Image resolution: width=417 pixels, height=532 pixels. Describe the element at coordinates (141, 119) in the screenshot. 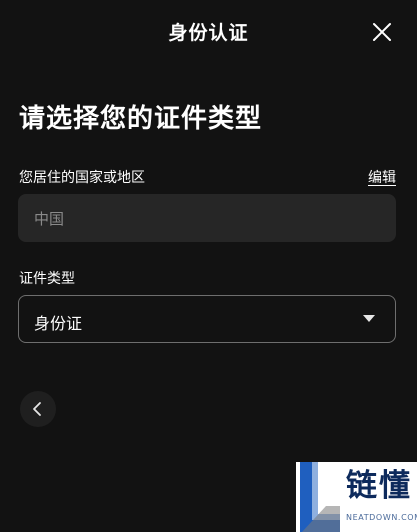

I see `page-title: 请选择您的证件类型` at that location.